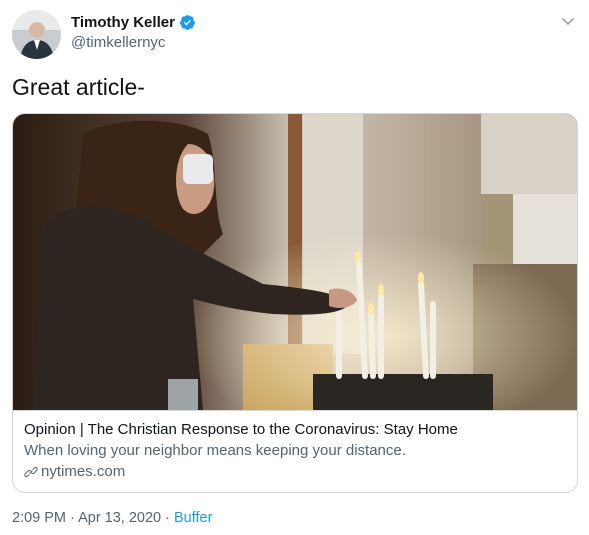  Describe the element at coordinates (187, 22) in the screenshot. I see `verified-badge-icon` at that location.